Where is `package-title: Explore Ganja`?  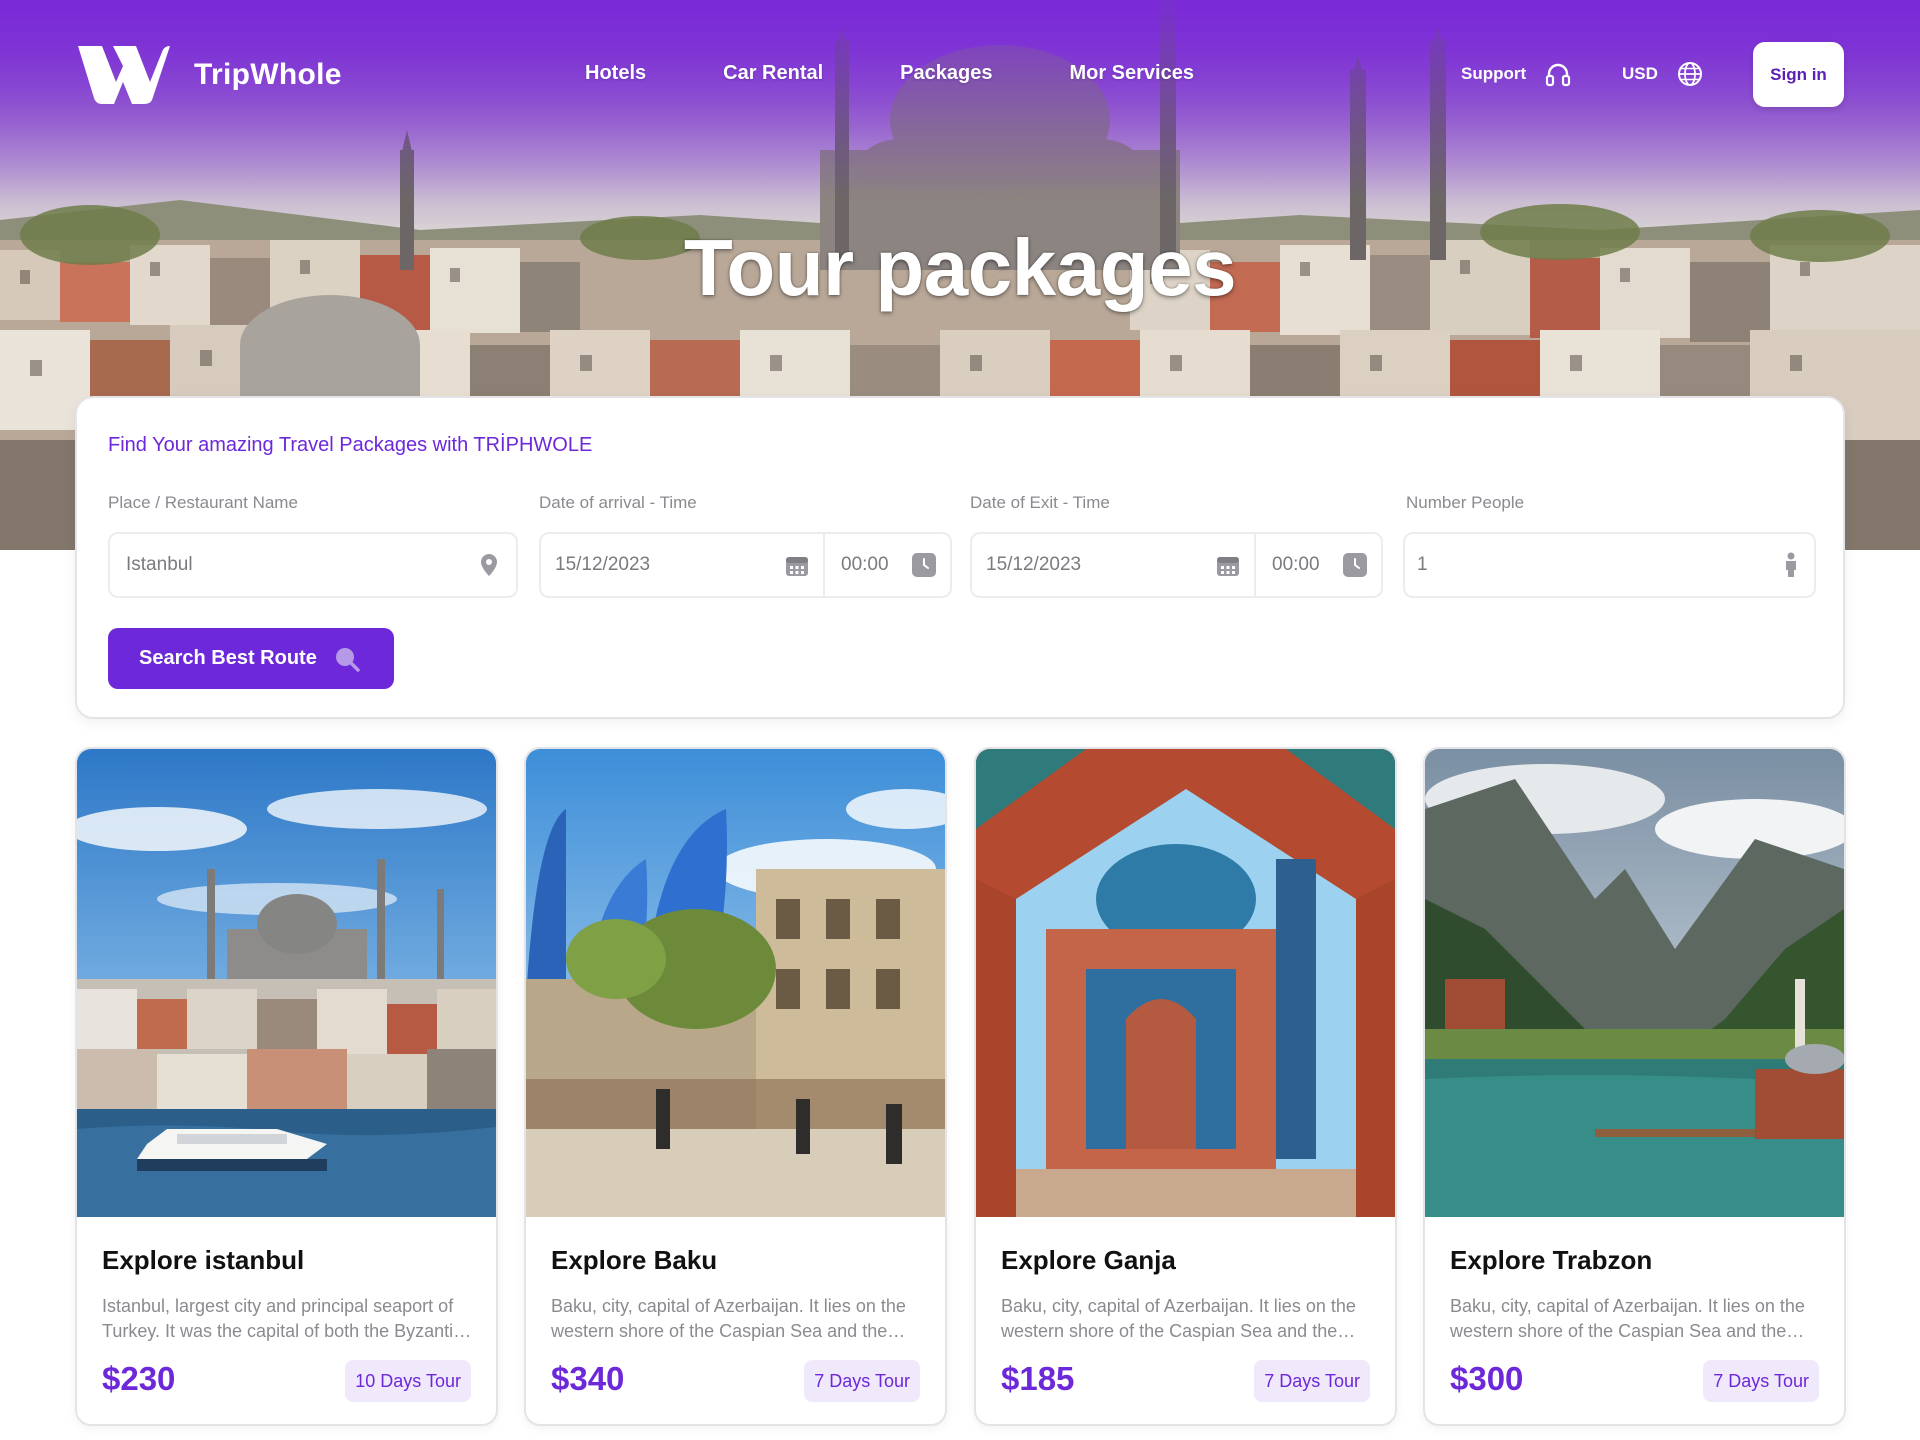
package-title: Explore Ganja is located at coordinates (1088, 1260).